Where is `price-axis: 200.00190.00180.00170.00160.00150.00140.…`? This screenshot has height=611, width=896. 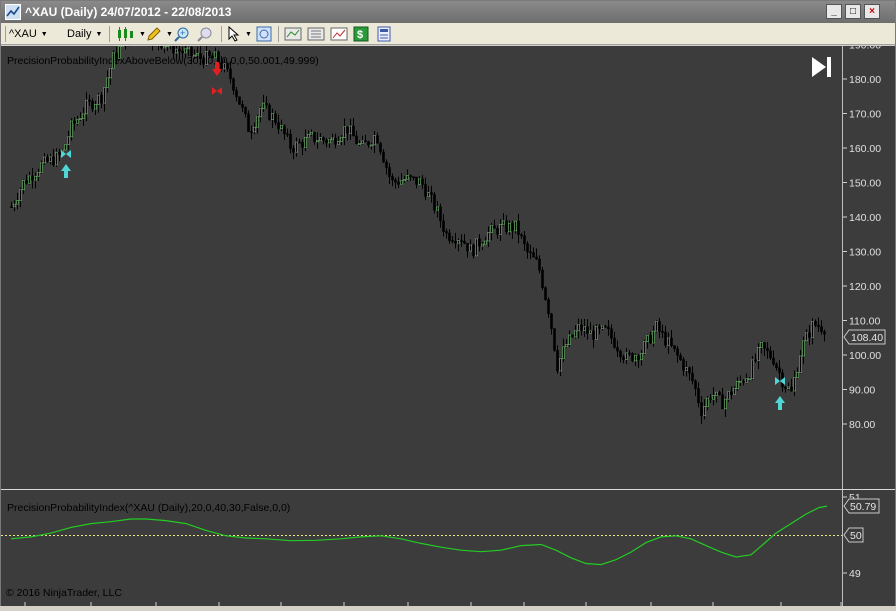
price-axis: 200.00190.00180.00170.00160.00150.00140.… is located at coordinates (861, 247).